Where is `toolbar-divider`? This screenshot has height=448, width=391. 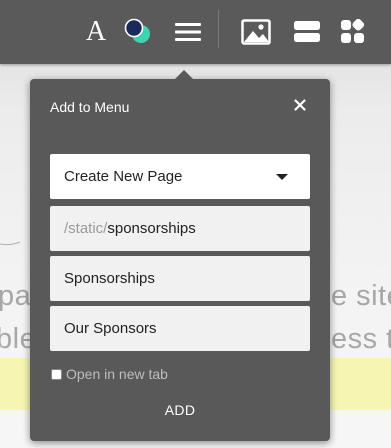
toolbar-divider is located at coordinates (218, 29).